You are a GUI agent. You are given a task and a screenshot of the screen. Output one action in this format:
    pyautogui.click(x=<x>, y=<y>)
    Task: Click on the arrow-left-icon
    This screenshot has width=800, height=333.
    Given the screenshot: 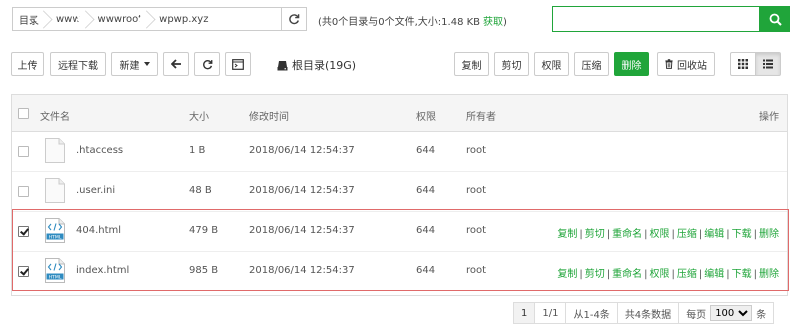 What is the action you would take?
    pyautogui.click(x=175, y=64)
    